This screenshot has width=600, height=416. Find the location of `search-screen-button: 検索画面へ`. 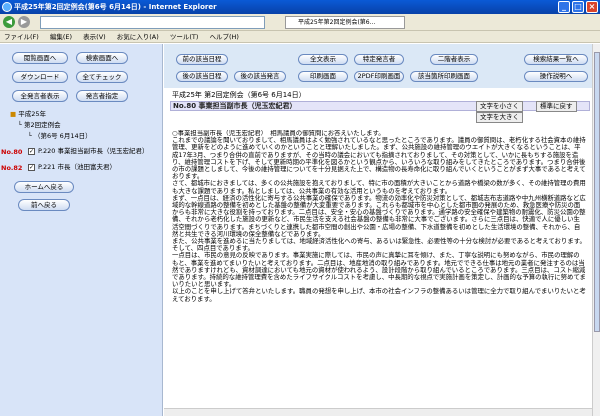

search-screen-button: 検索画面へ is located at coordinates (102, 58).